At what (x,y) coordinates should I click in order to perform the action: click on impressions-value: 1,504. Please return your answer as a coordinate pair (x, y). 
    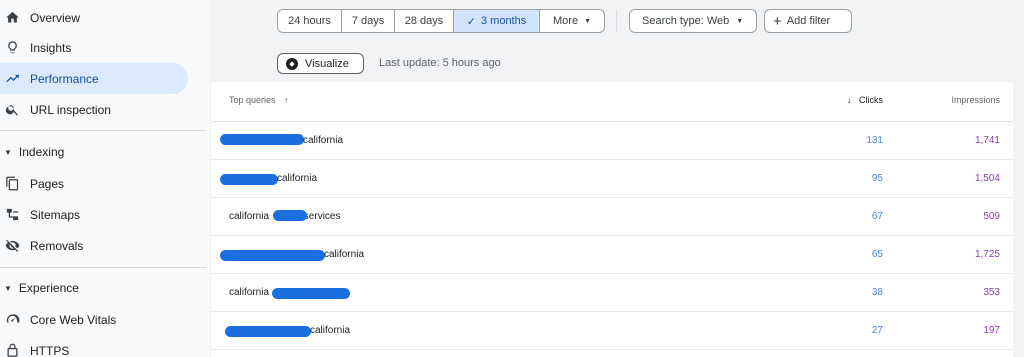
    Looking at the image, I should click on (987, 178).